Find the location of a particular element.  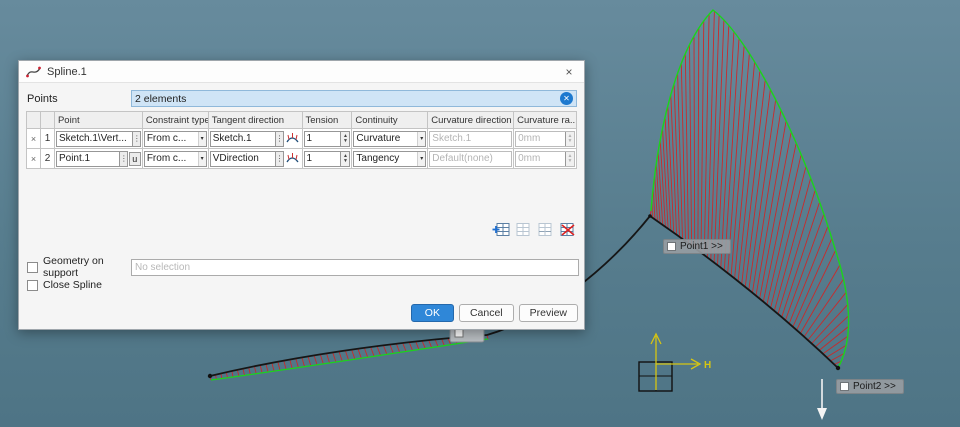

table-action-icons is located at coordinates (534, 229).